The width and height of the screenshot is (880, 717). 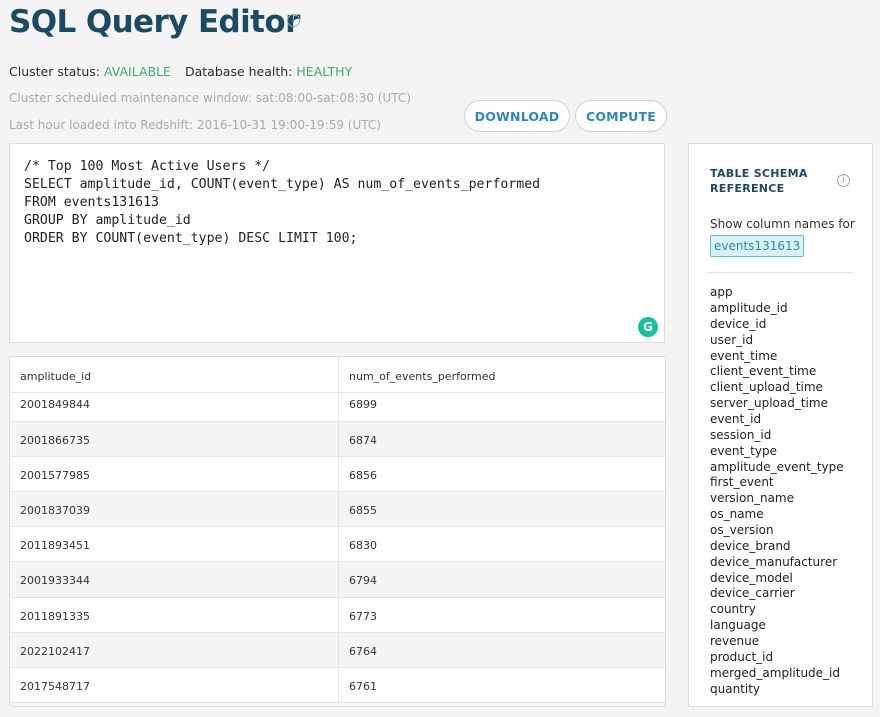 What do you see at coordinates (732, 340) in the screenshot?
I see `schema-column: user_id` at bounding box center [732, 340].